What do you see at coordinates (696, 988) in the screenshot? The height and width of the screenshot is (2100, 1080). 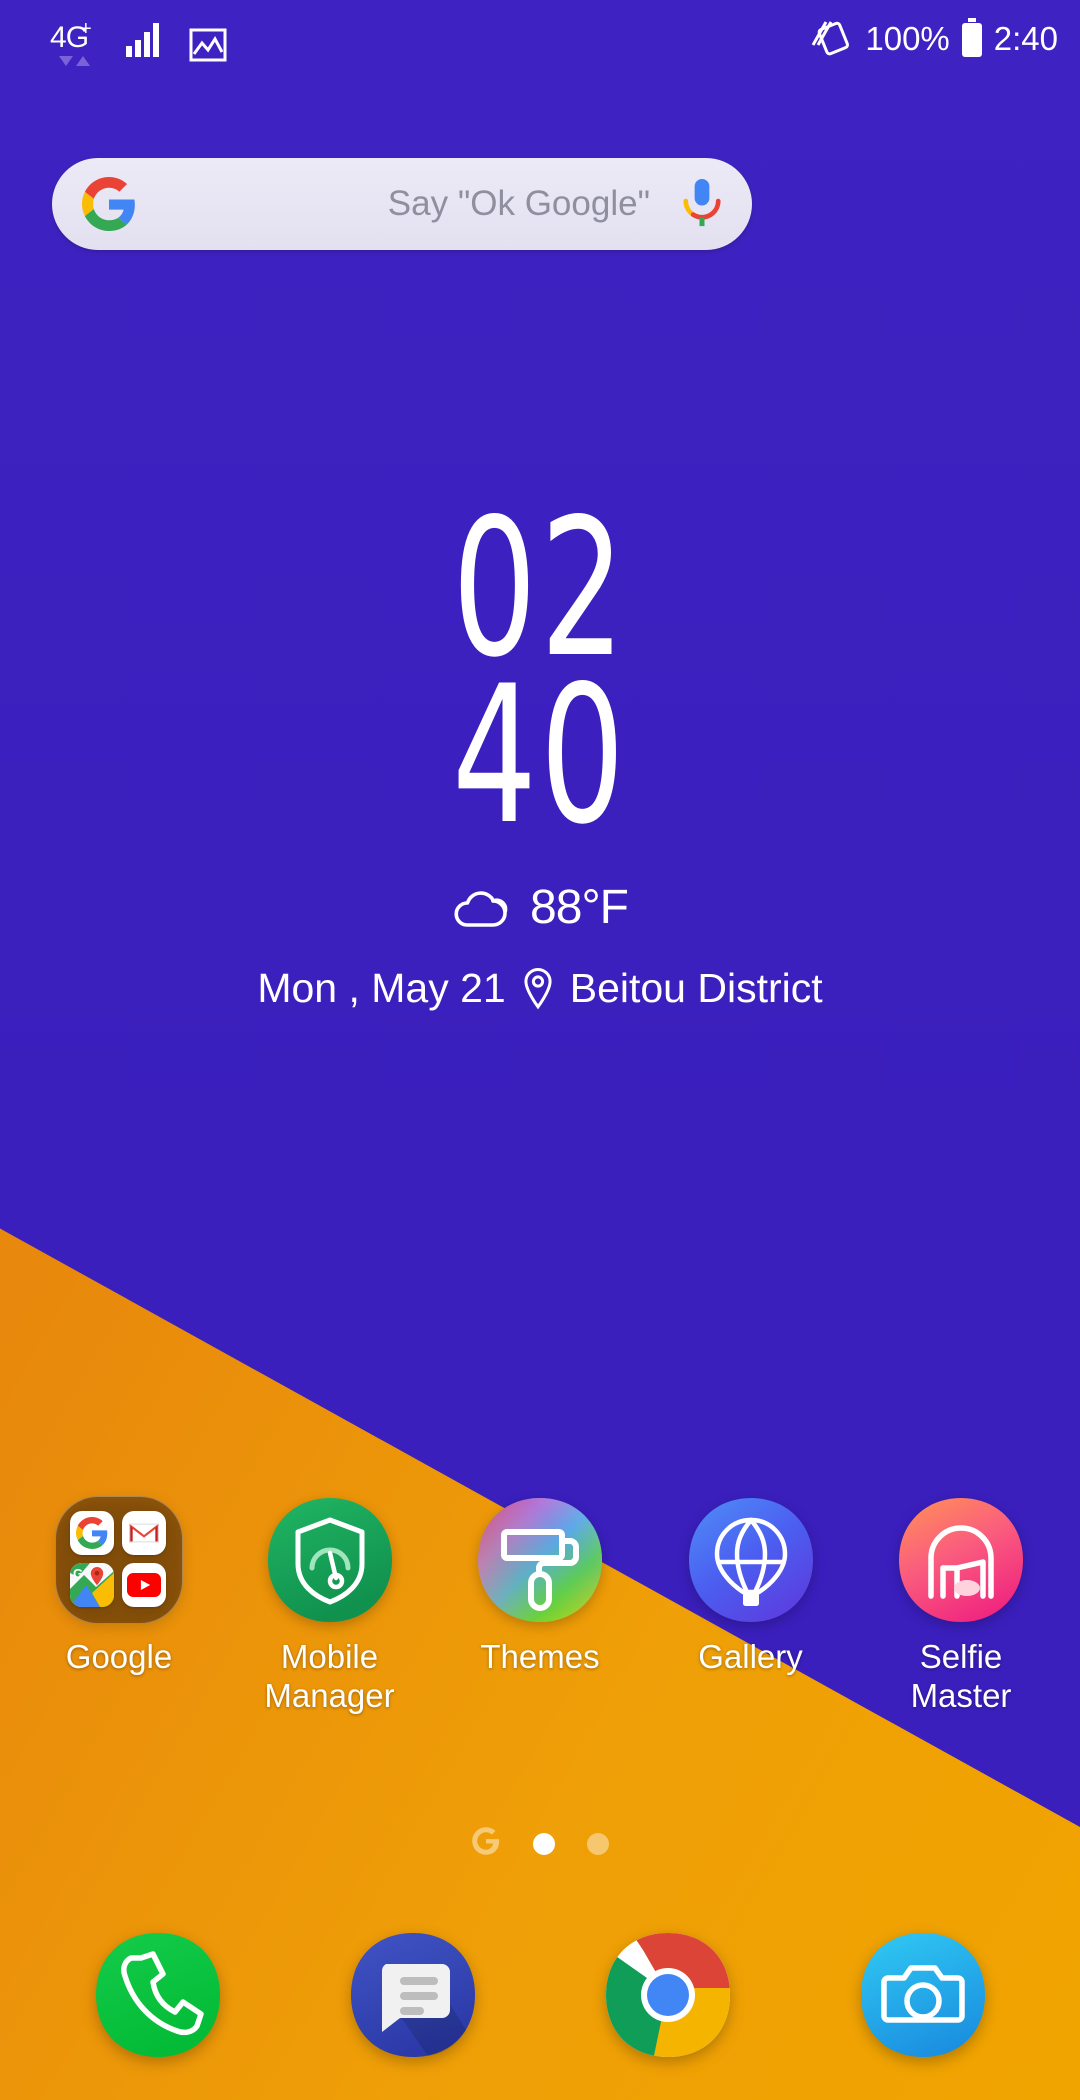 I see `location-label: Beitou District` at bounding box center [696, 988].